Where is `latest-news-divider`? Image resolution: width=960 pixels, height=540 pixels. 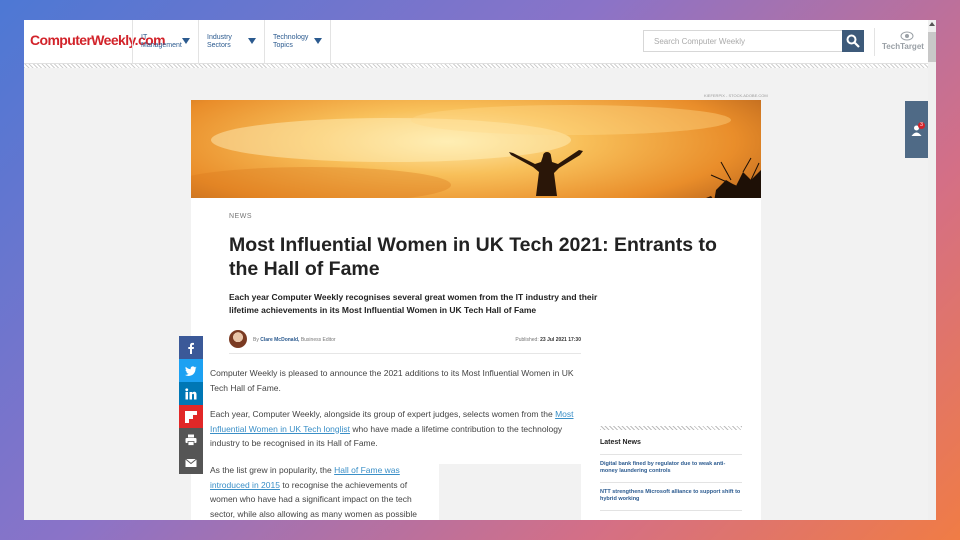 latest-news-divider is located at coordinates (671, 510).